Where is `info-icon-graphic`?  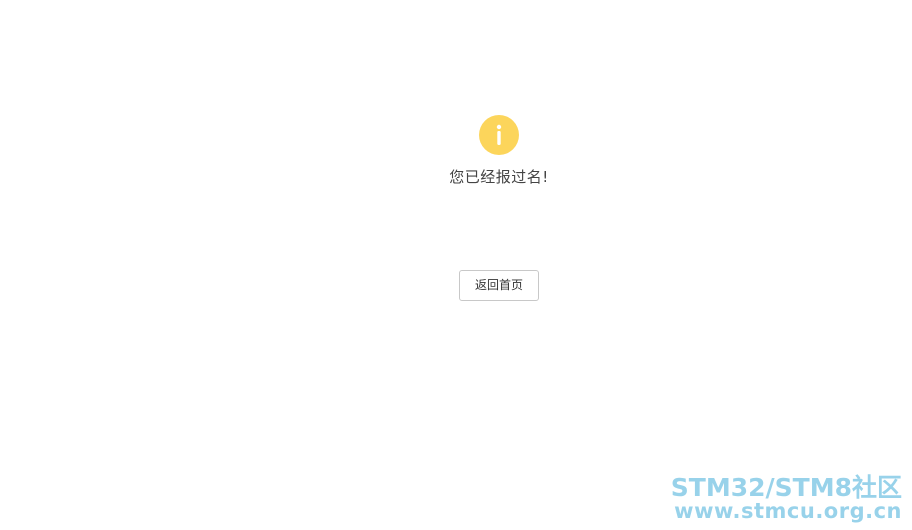 info-icon-graphic is located at coordinates (499, 135).